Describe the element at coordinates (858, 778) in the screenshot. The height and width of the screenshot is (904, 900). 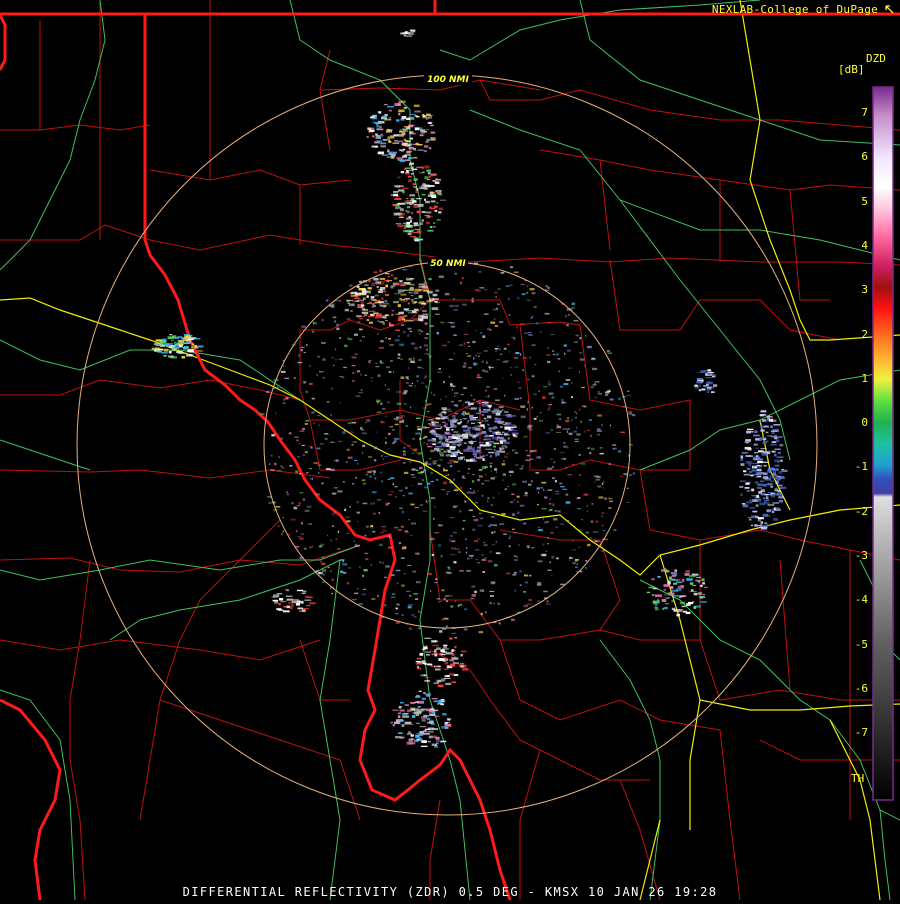
I see `legend-threshold-label: TH` at that location.